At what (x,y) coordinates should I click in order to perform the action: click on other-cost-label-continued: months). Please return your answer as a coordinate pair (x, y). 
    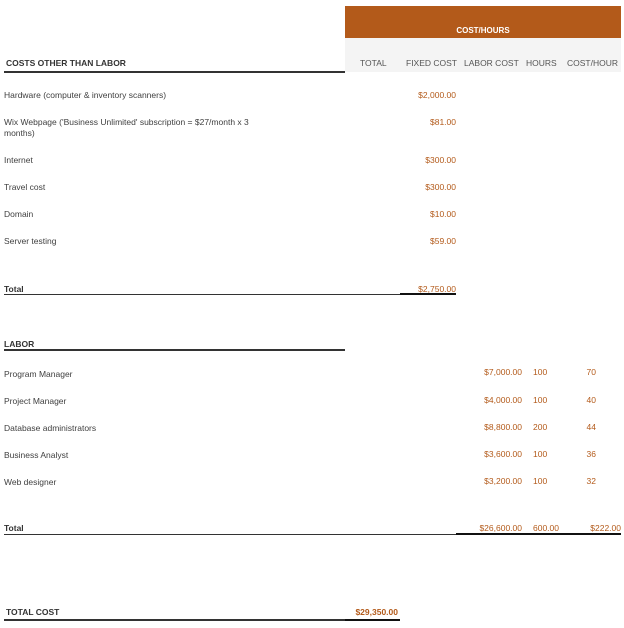
    Looking at the image, I should click on (19, 133).